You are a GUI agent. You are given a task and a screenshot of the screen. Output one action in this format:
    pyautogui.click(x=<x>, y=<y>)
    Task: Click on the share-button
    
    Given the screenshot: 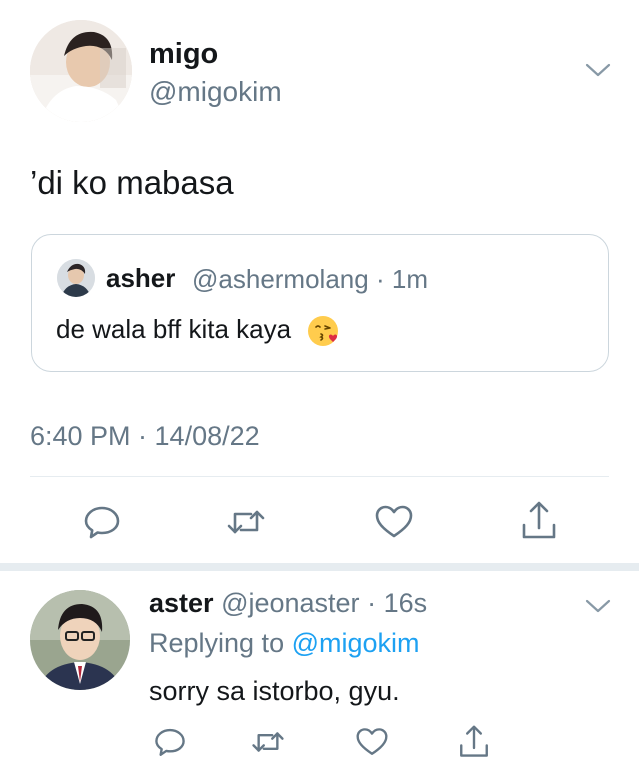 What is the action you would take?
    pyautogui.click(x=539, y=521)
    